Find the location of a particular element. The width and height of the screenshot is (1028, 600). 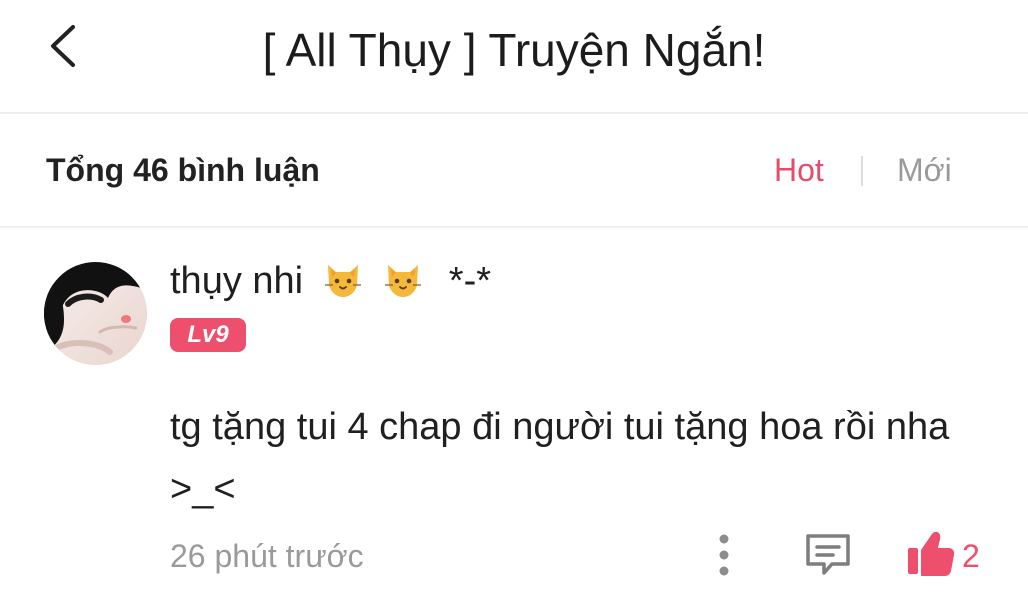

like-button is located at coordinates (950, 554).